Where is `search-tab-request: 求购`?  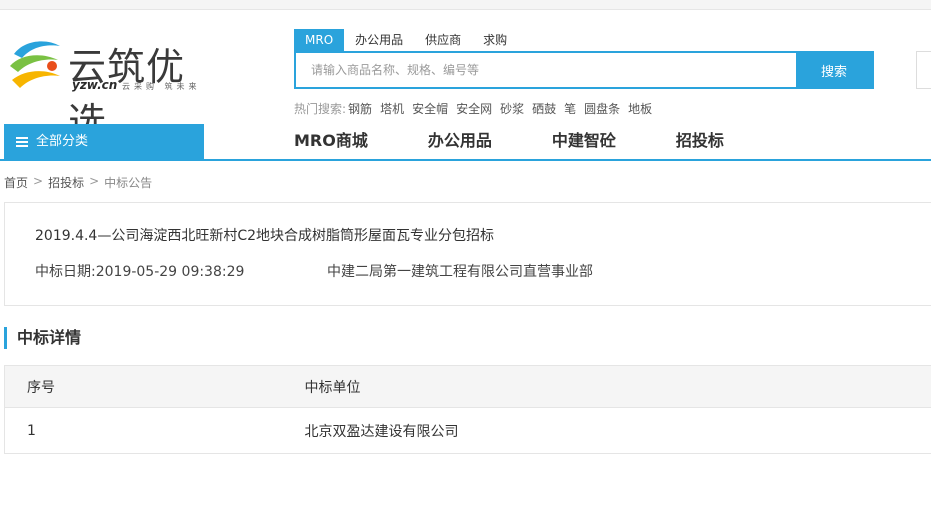
search-tab-request: 求购 is located at coordinates (495, 40).